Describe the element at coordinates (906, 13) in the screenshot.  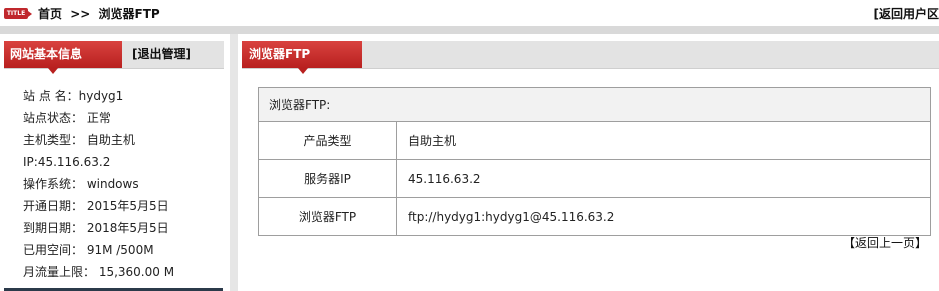
I see `return-user-link: [返回用户区` at that location.